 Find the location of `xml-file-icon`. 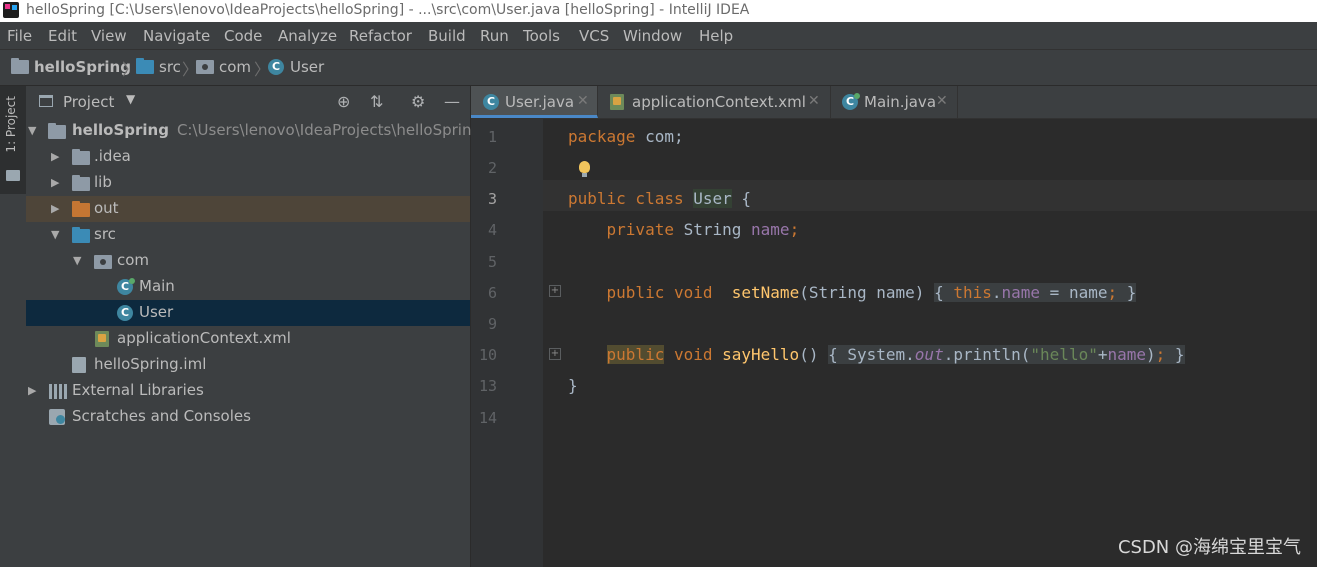

xml-file-icon is located at coordinates (617, 102).